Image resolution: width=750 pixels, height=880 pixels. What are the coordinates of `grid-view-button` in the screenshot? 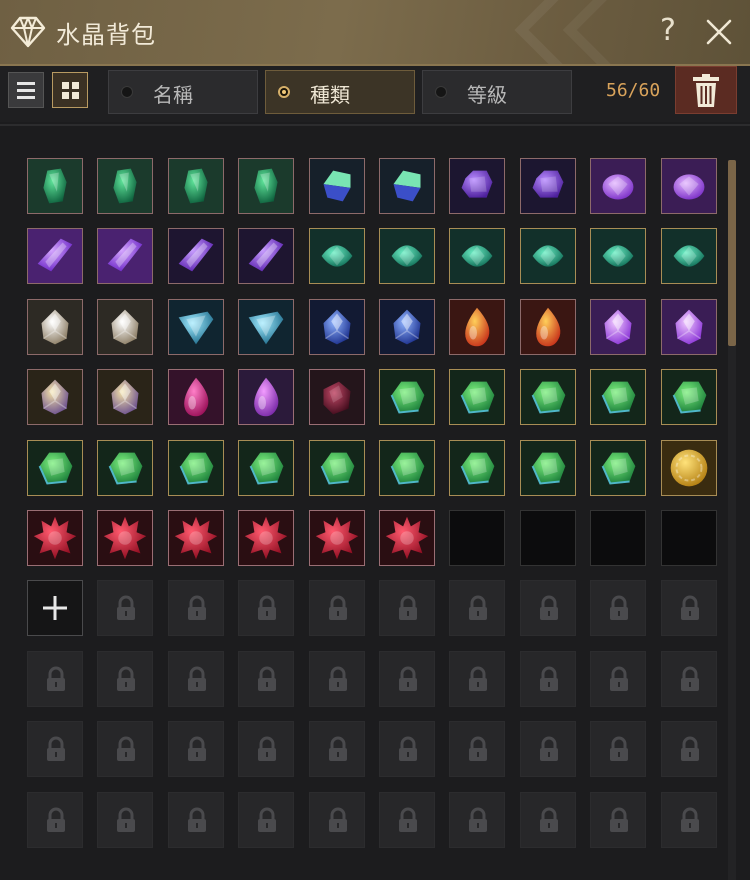 It's located at (70, 90).